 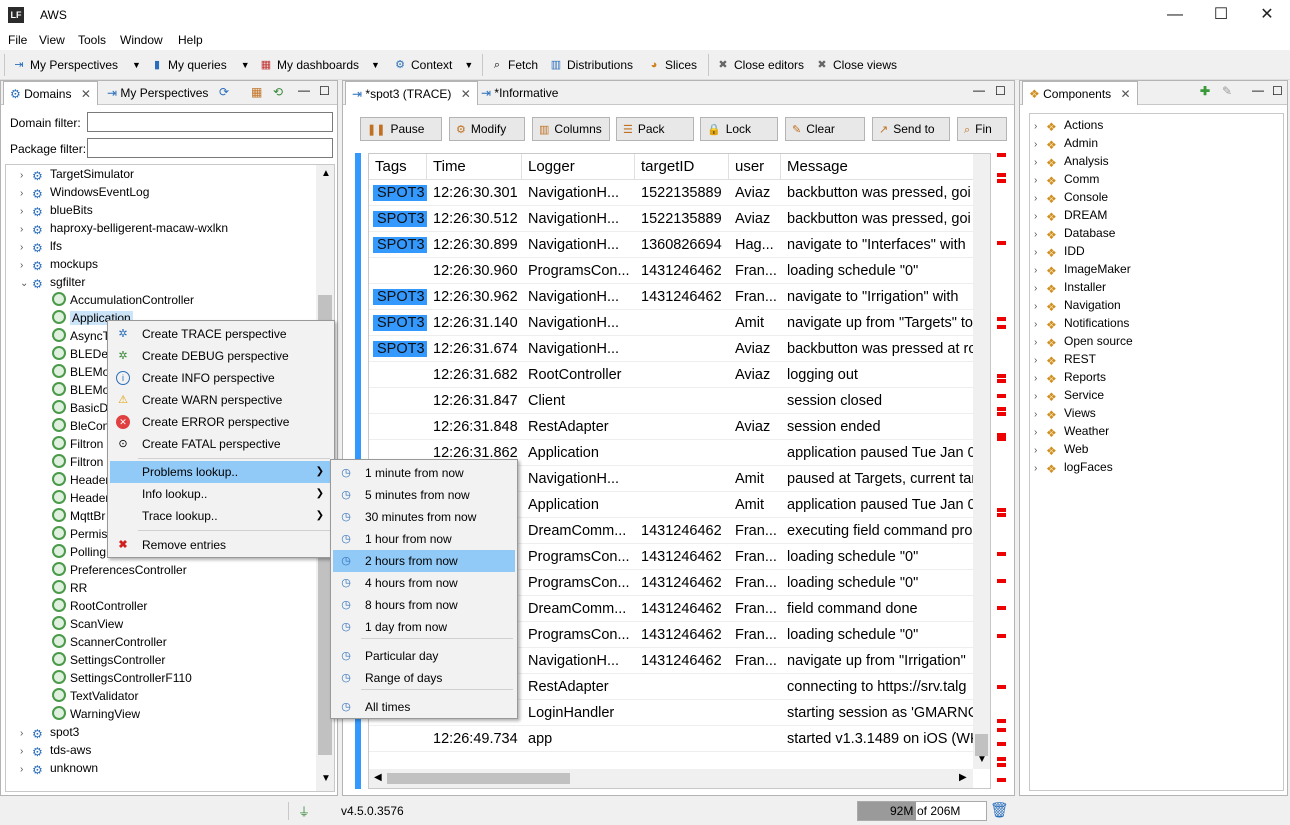 What do you see at coordinates (182, 678) in the screenshot?
I see `tree-class-row: SettingsControllerF110` at bounding box center [182, 678].